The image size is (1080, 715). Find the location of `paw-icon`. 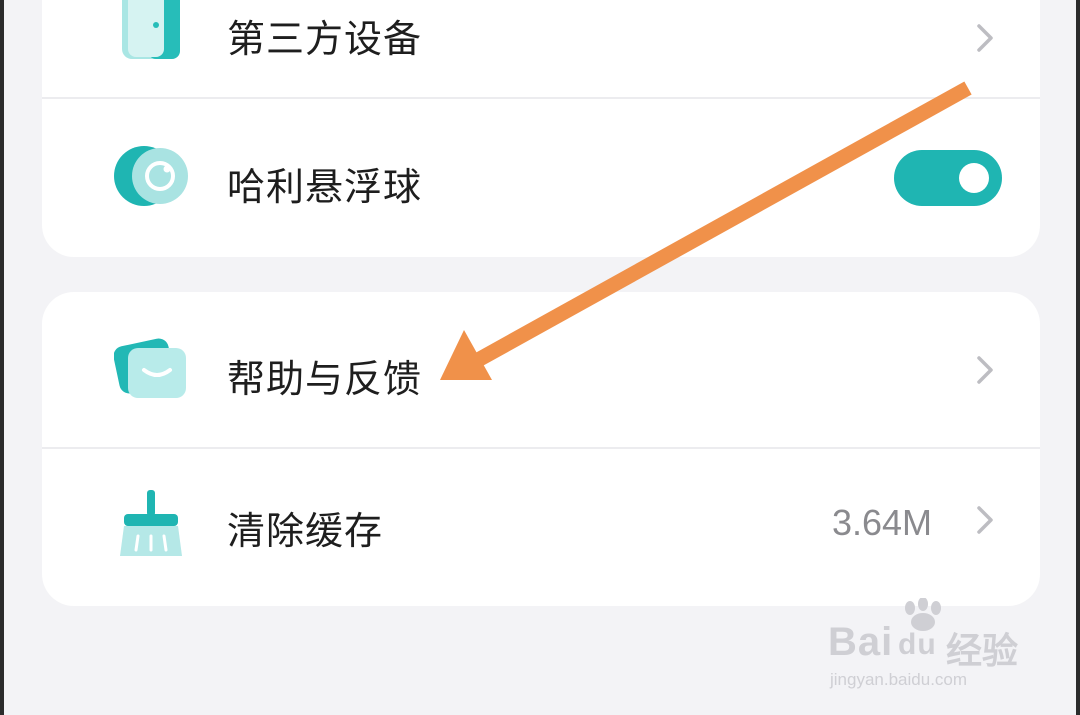

paw-icon is located at coordinates (923, 614).